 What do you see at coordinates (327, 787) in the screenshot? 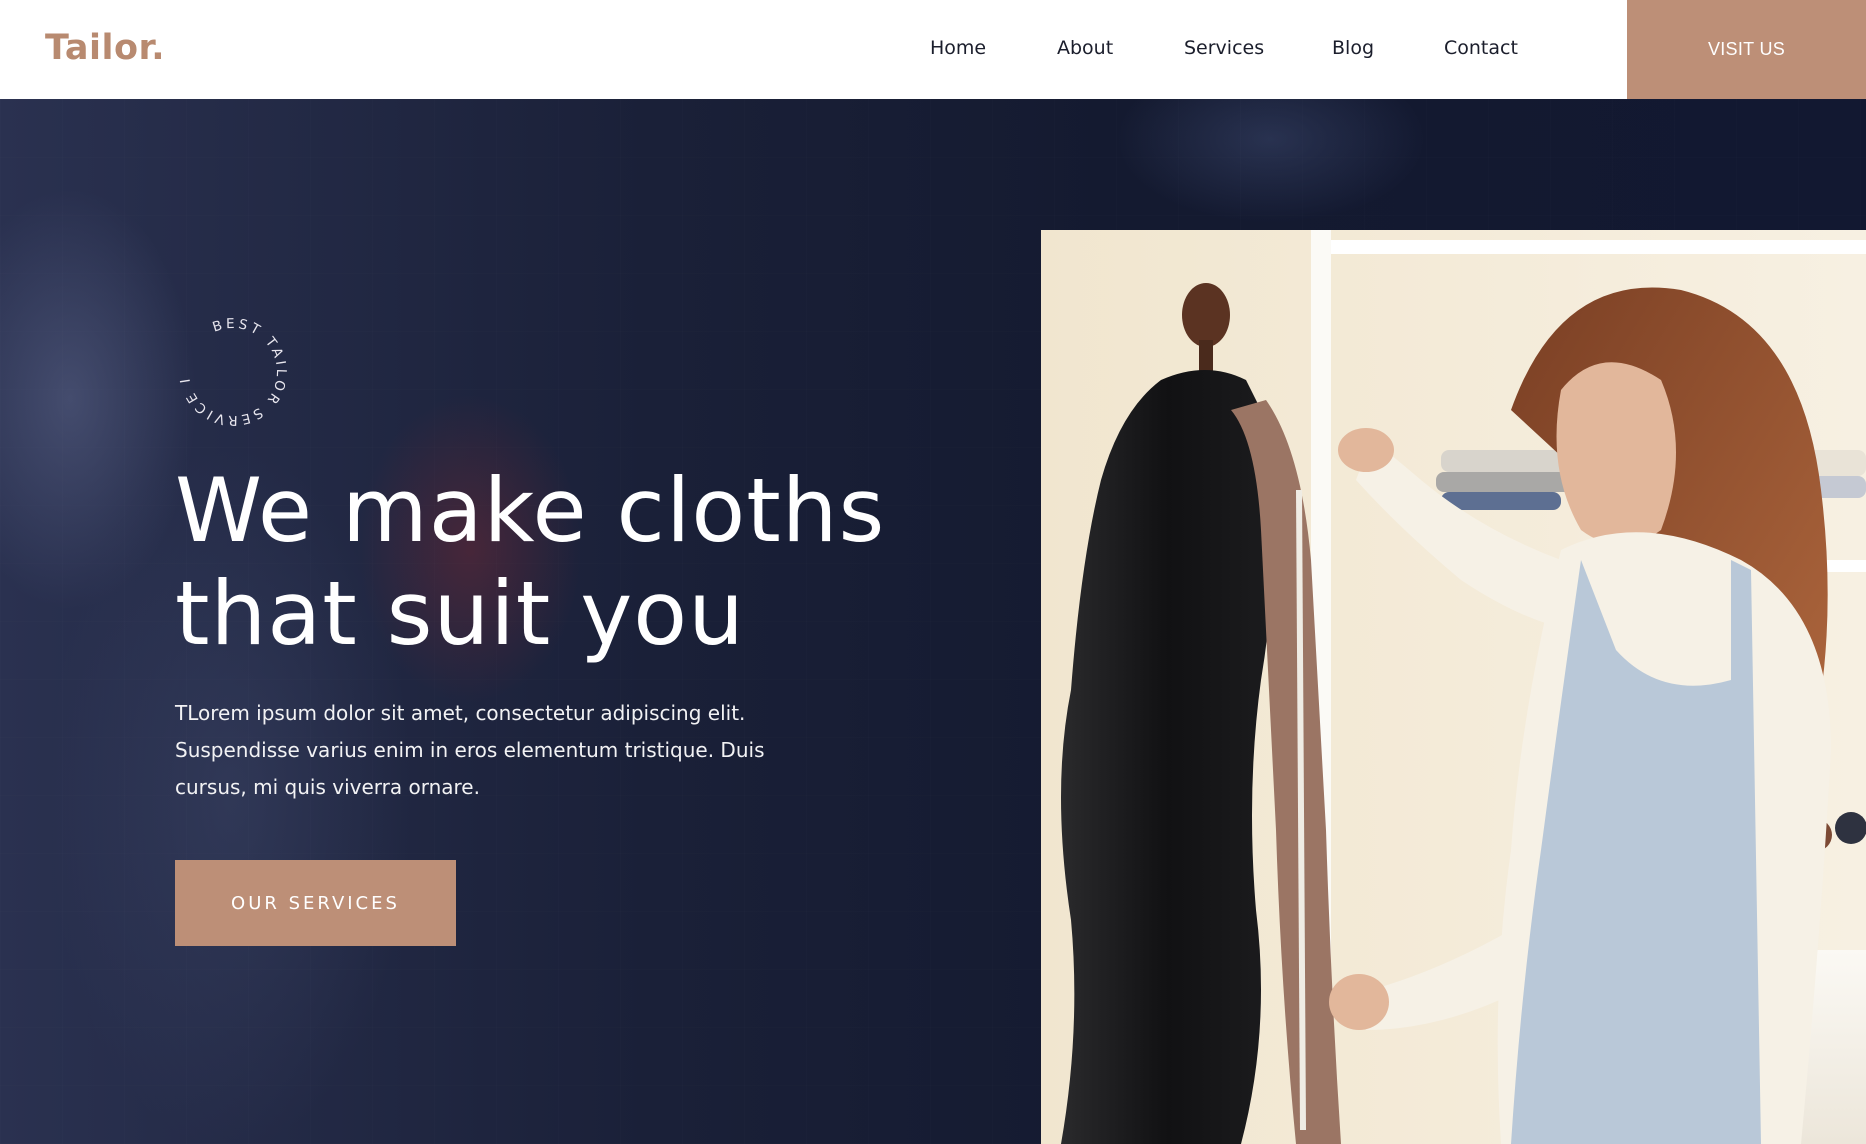
I see `description-line-3: cursus, mi quis viverra ornare.` at bounding box center [327, 787].